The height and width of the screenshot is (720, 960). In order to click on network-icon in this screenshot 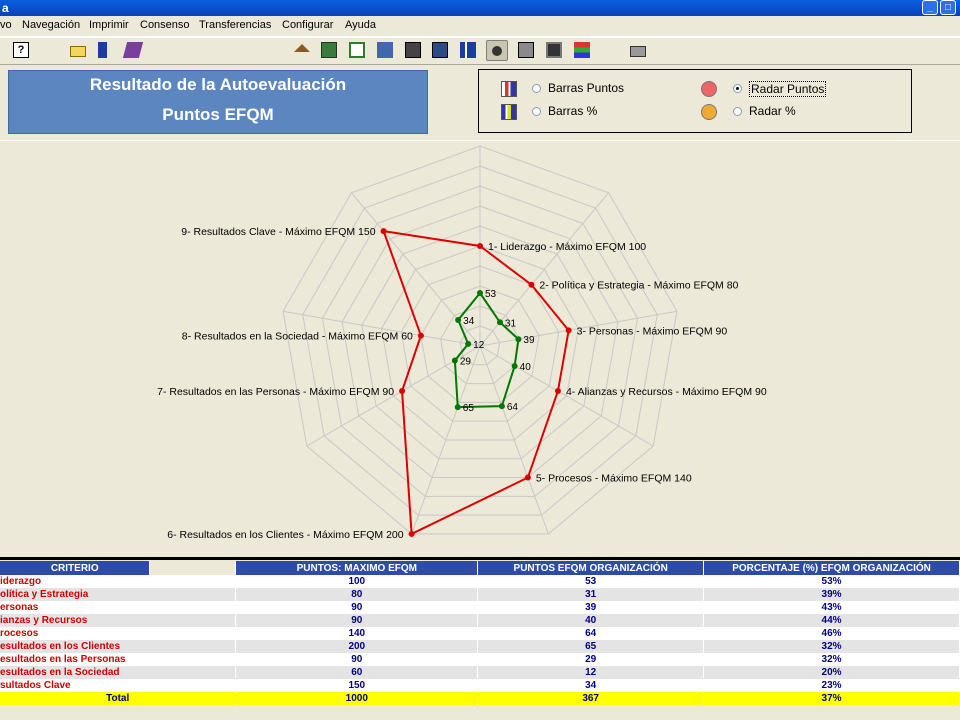, I will do `click(385, 50)`.